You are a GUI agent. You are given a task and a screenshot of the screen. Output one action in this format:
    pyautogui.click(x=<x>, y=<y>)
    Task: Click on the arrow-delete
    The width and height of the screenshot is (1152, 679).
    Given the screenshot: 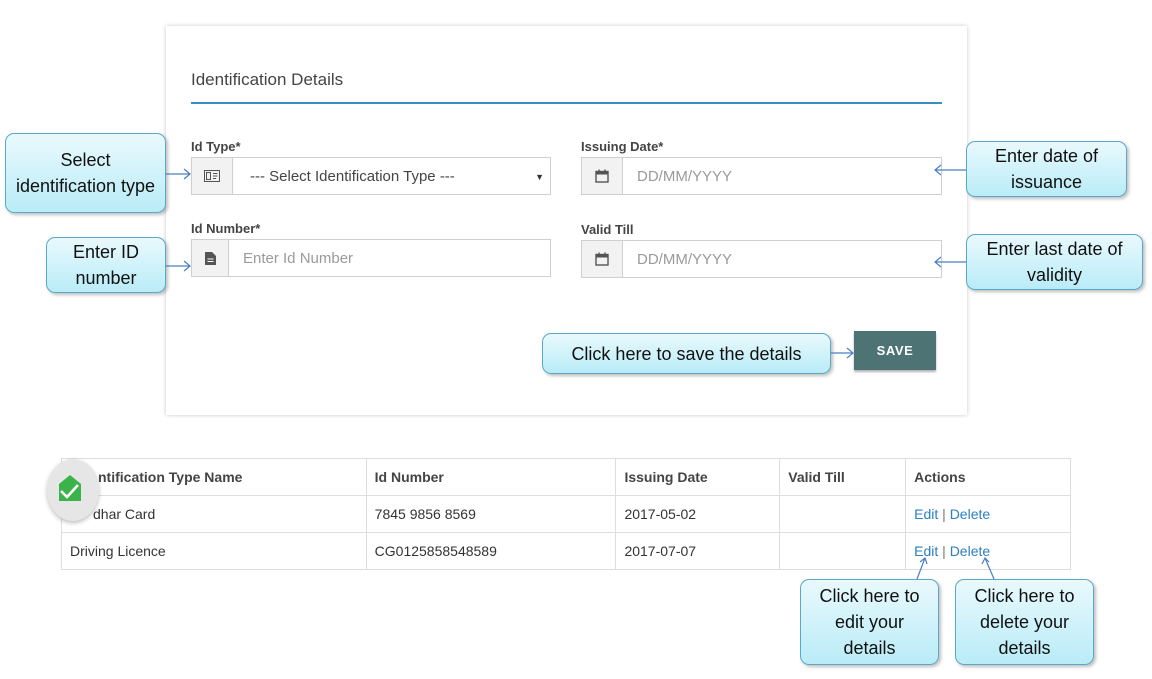 What is the action you would take?
    pyautogui.click(x=989, y=568)
    